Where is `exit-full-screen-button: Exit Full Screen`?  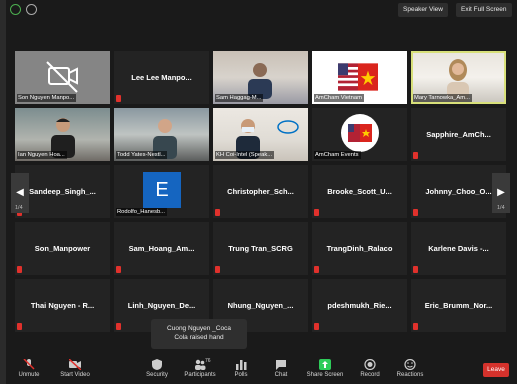 exit-full-screen-button: Exit Full Screen is located at coordinates (484, 10).